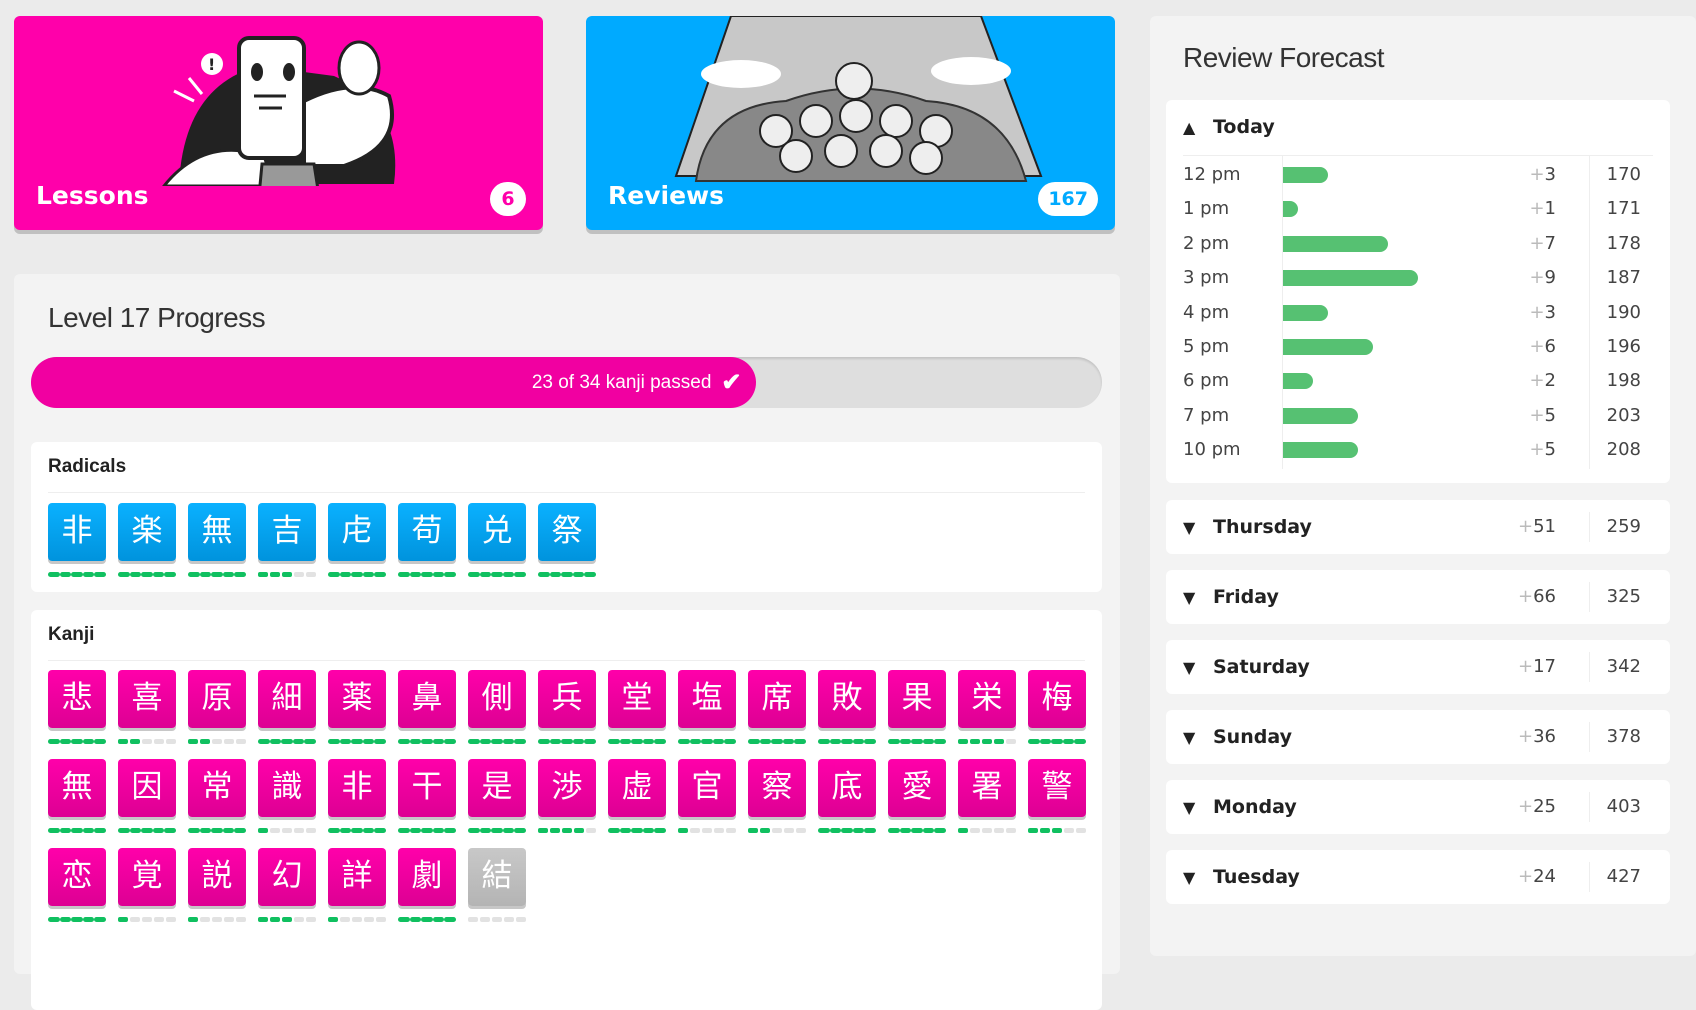  I want to click on new-reviews-count: +3, so click(1542, 174).